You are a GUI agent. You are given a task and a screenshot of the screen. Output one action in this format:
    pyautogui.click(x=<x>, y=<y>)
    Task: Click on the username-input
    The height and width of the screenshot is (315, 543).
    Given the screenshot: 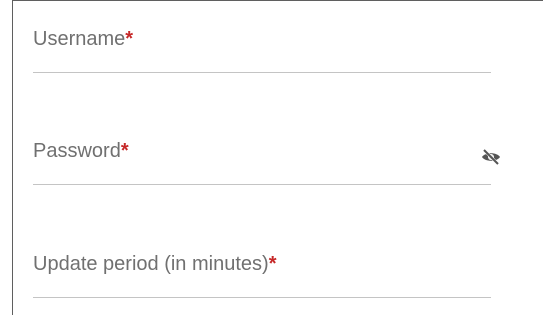 What is the action you would take?
    pyautogui.click(x=262, y=49)
    